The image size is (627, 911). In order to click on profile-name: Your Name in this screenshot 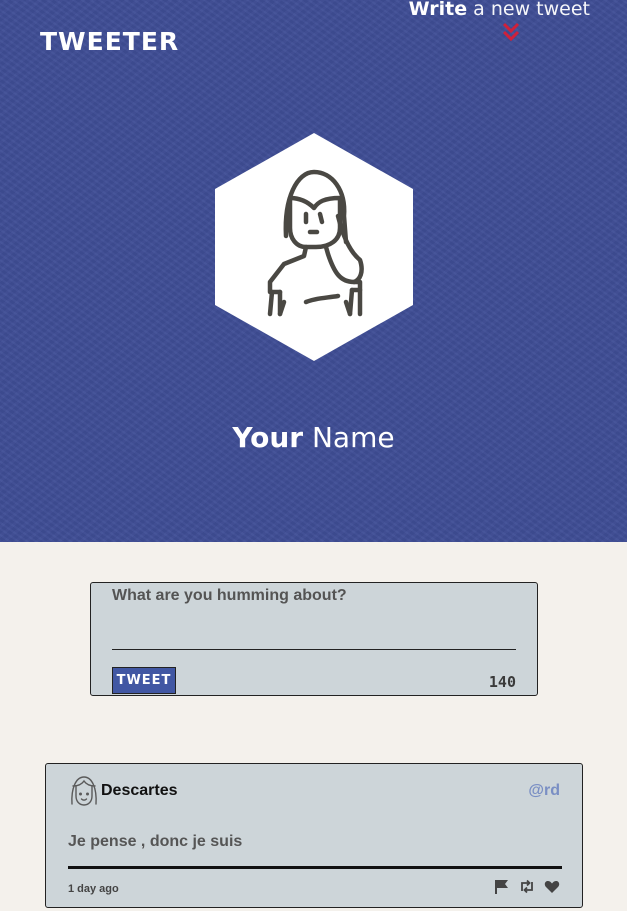, I will do `click(313, 437)`.